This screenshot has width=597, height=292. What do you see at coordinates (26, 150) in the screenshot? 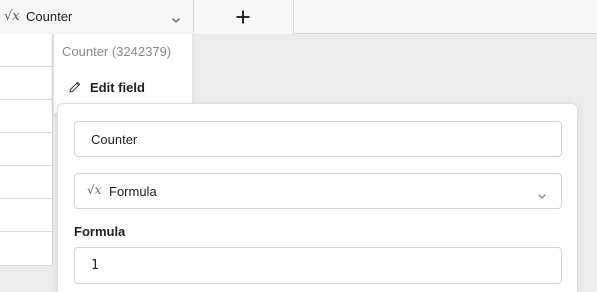
I see `grid-row-cells` at bounding box center [26, 150].